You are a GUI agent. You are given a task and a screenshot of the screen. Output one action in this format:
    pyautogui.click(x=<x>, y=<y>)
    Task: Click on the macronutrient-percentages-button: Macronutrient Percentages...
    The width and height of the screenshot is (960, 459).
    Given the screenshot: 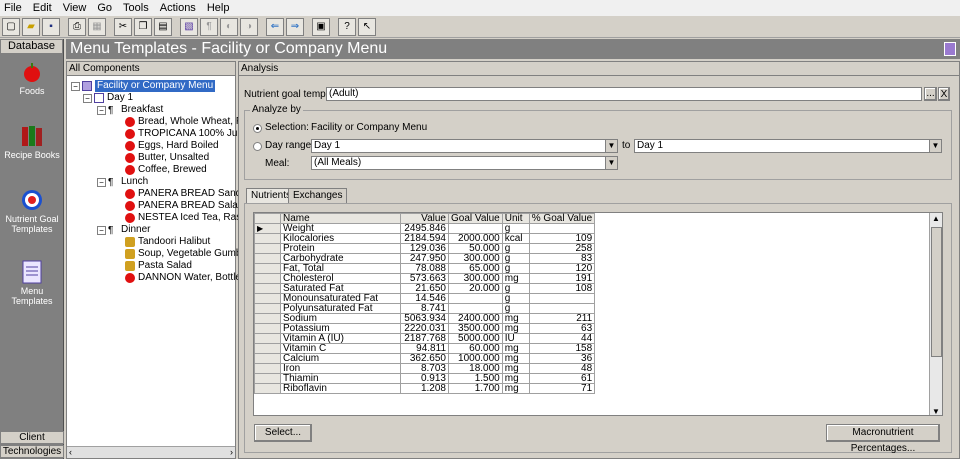 What is the action you would take?
    pyautogui.click(x=883, y=439)
    